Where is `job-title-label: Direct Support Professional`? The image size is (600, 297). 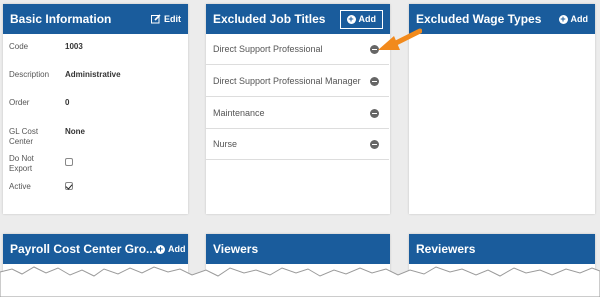
job-title-label: Direct Support Professional is located at coordinates (268, 49).